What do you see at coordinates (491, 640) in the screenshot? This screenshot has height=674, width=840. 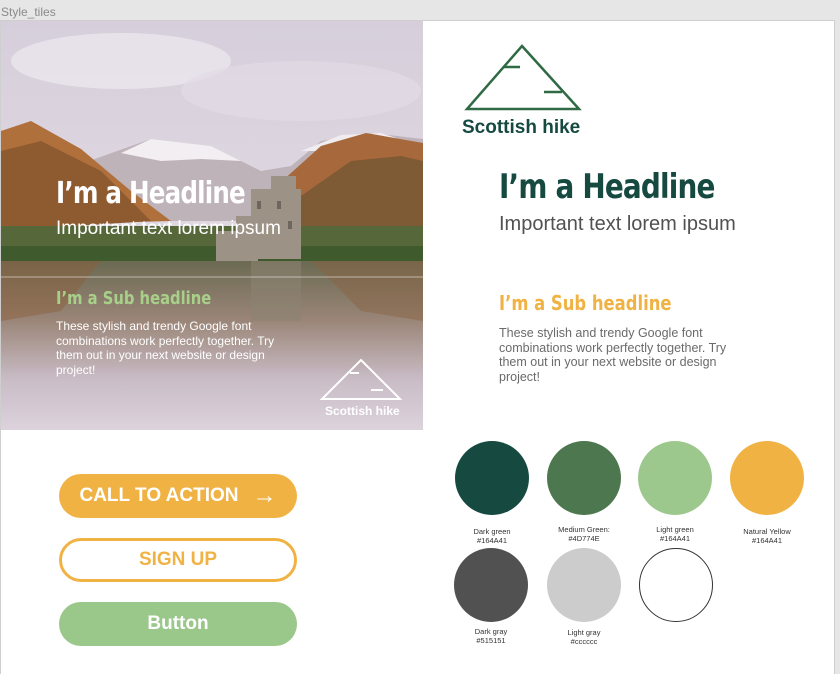 I see `swatch-code: #515151` at bounding box center [491, 640].